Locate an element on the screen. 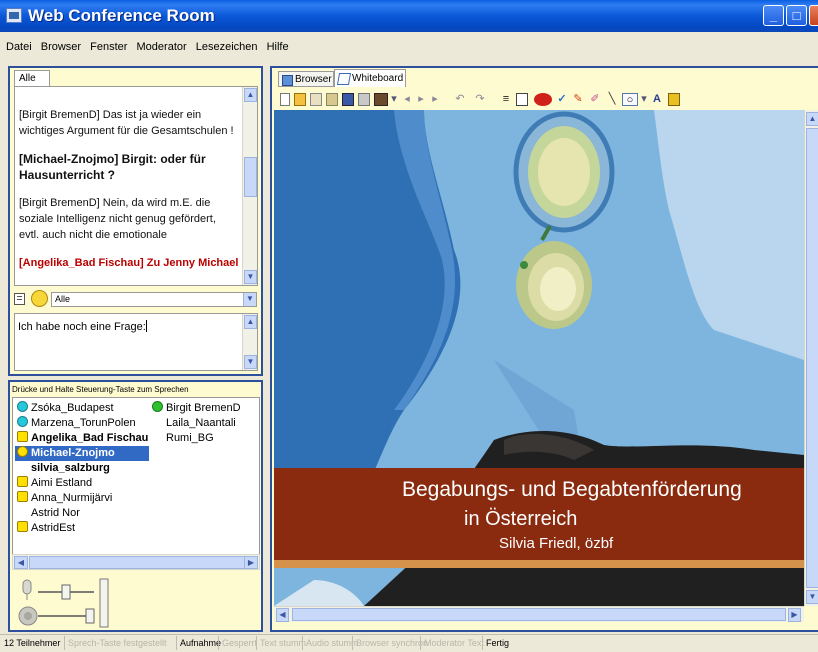  page-icon is located at coordinates (522, 99).